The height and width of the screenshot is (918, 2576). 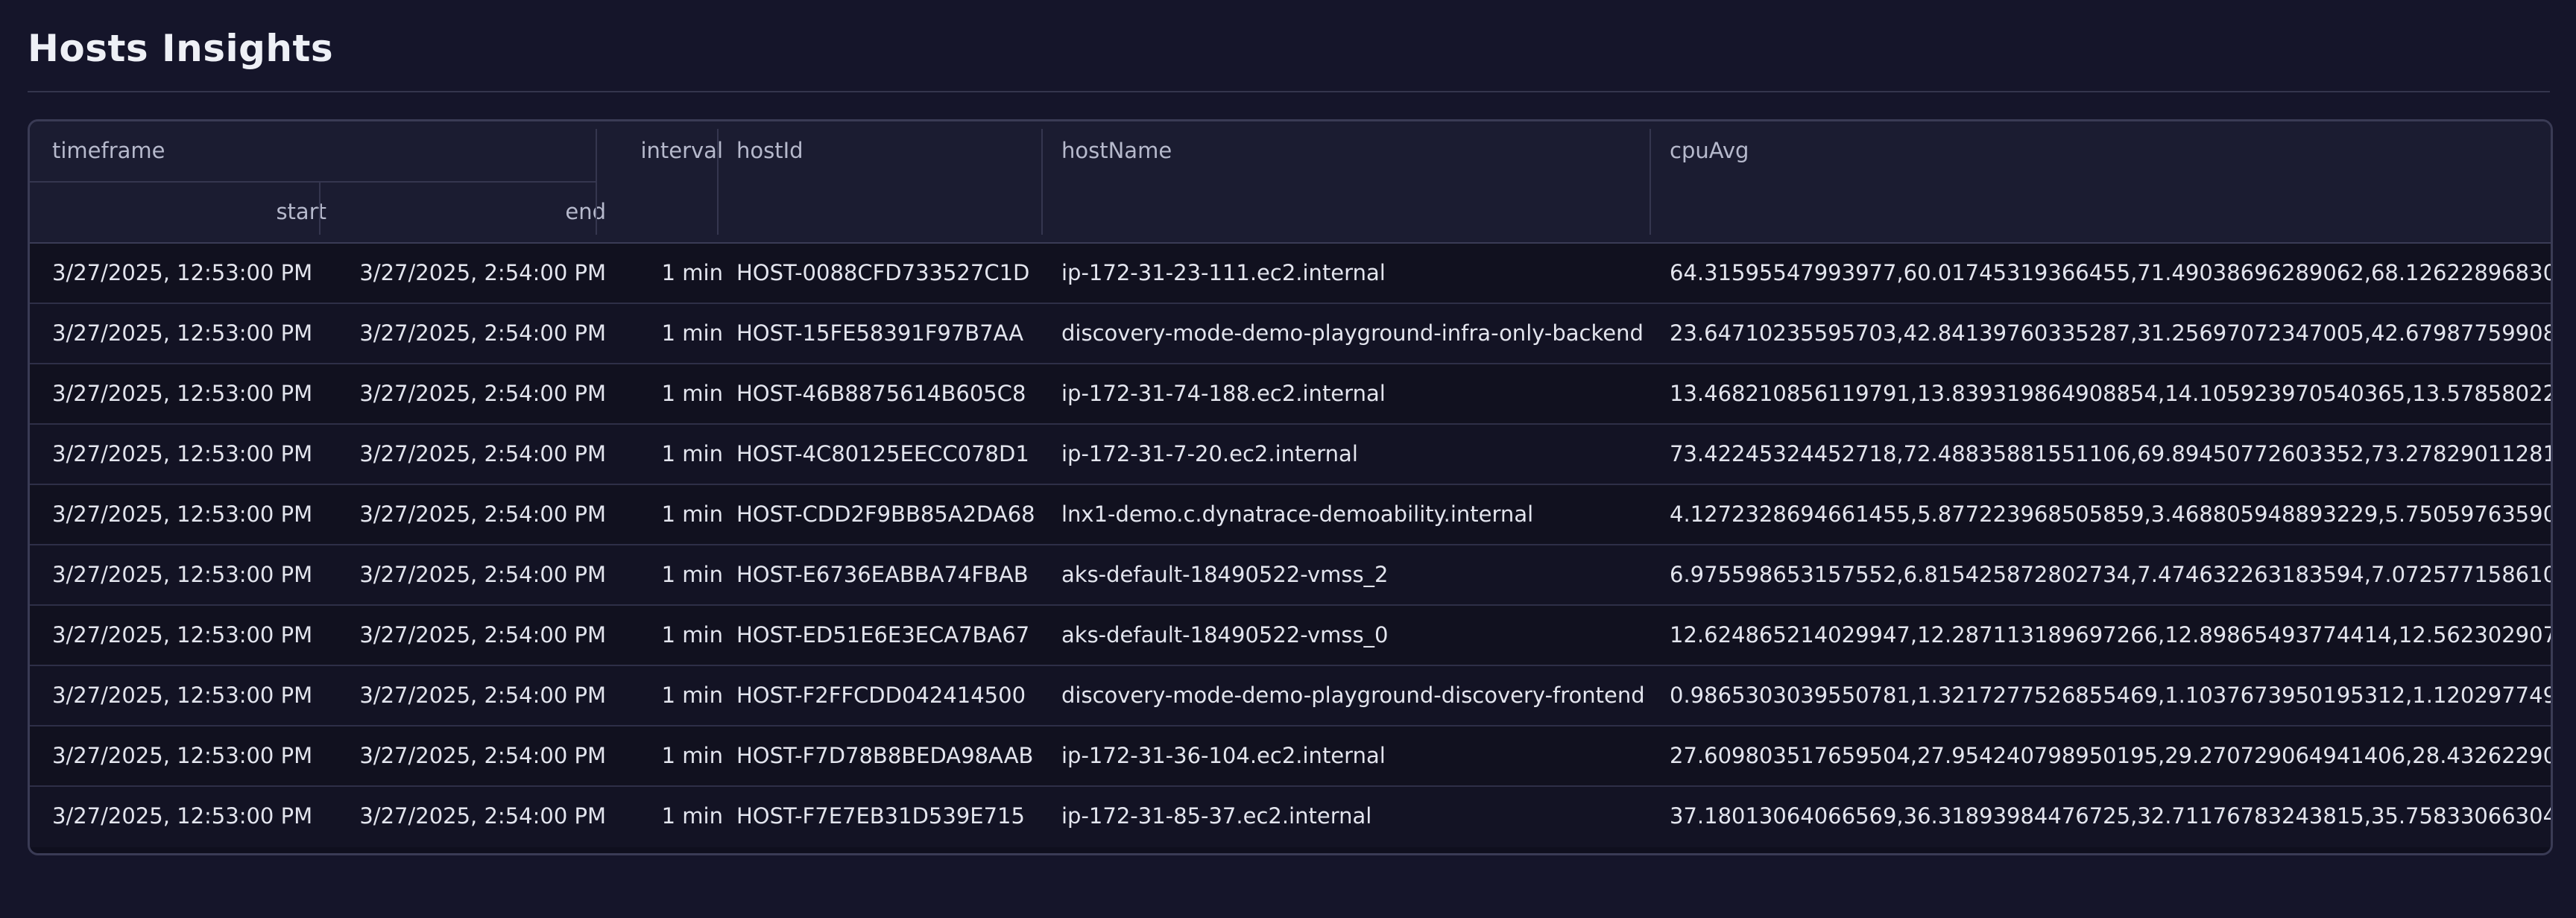 What do you see at coordinates (880, 333) in the screenshot?
I see `cell-hostid: HOST-15FE58391F97B7AA` at bounding box center [880, 333].